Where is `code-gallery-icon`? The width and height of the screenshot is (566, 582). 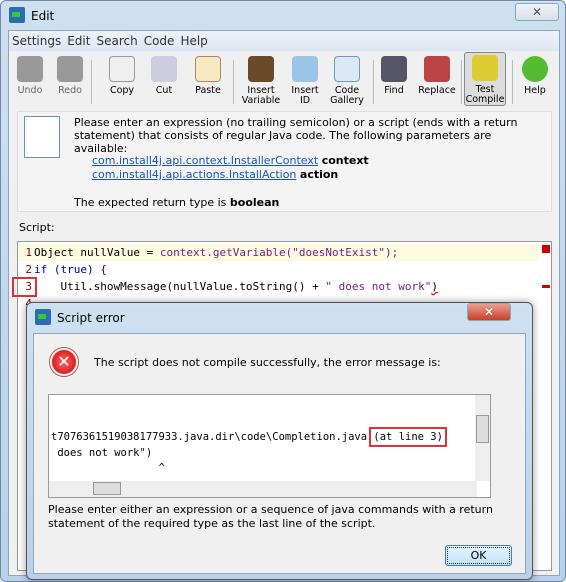 code-gallery-icon is located at coordinates (347, 69).